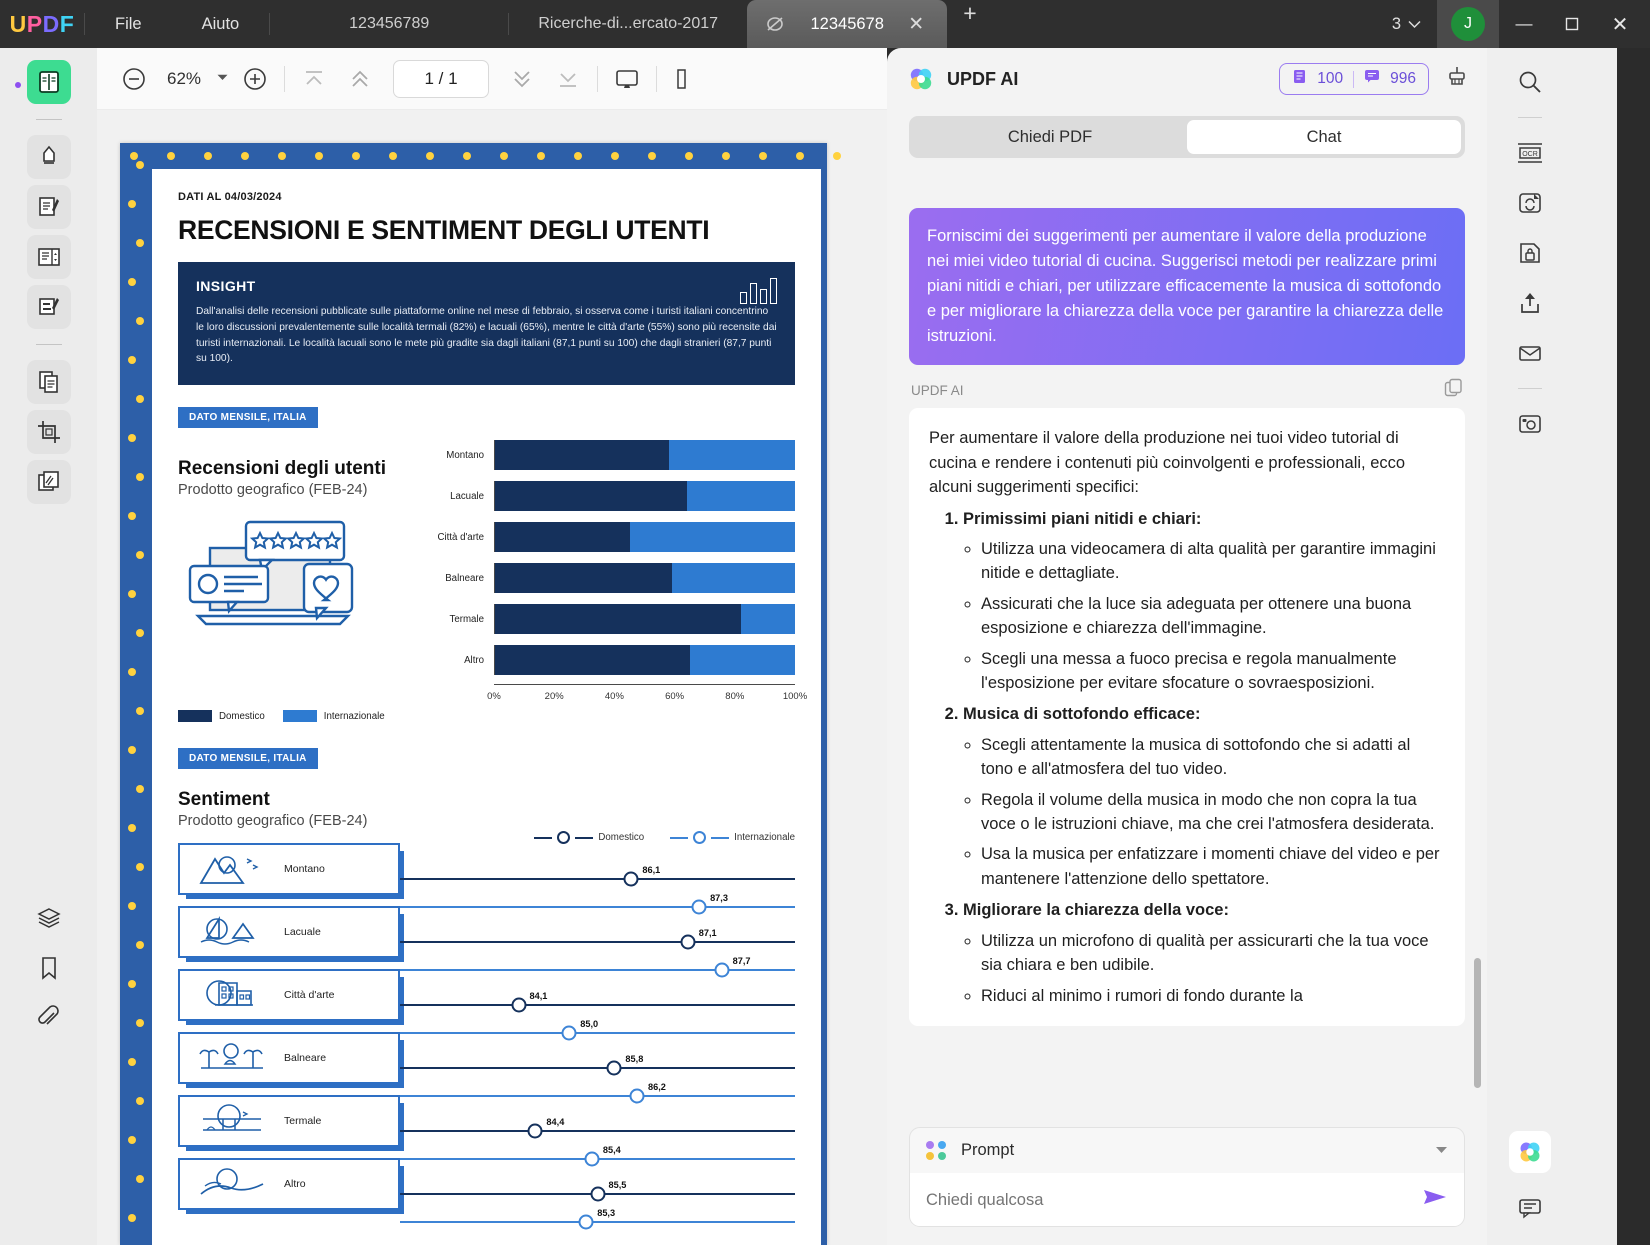  Describe the element at coordinates (464, 578) in the screenshot. I see `bar-category-label: Balneare` at that location.